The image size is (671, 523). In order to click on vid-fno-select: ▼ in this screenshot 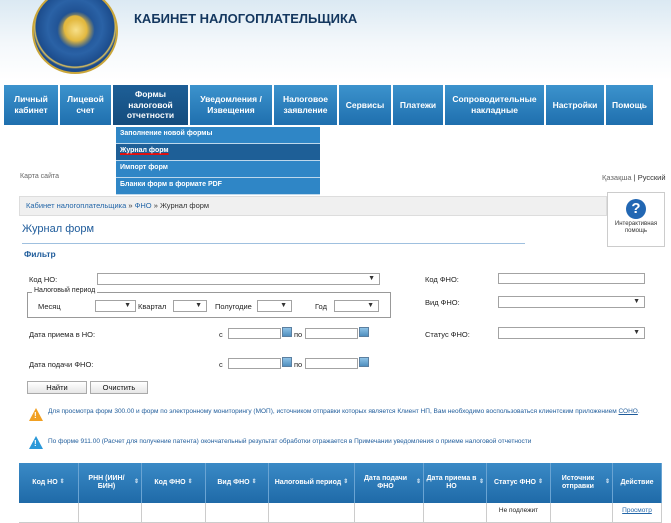, I will do `click(571, 302)`.